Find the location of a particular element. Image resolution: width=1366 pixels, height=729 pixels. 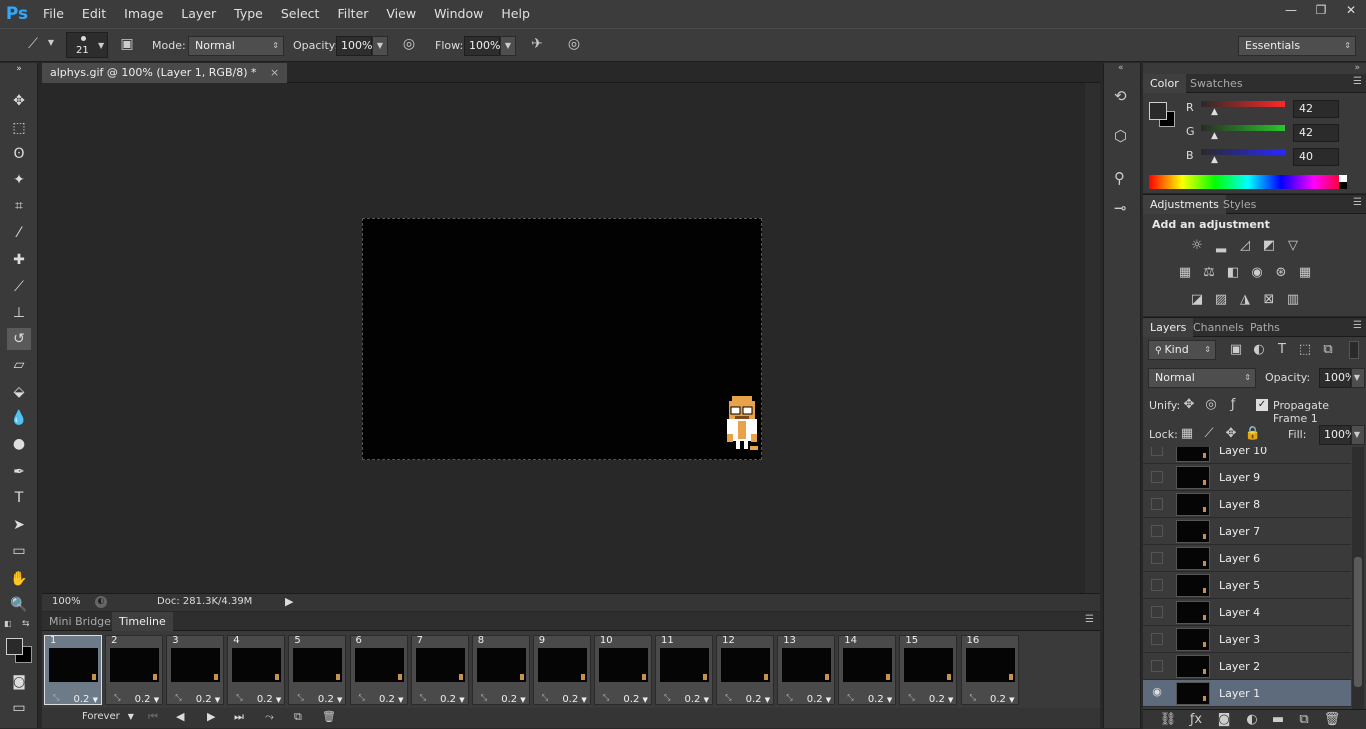

layers-scrollbar is located at coordinates (1358, 578).